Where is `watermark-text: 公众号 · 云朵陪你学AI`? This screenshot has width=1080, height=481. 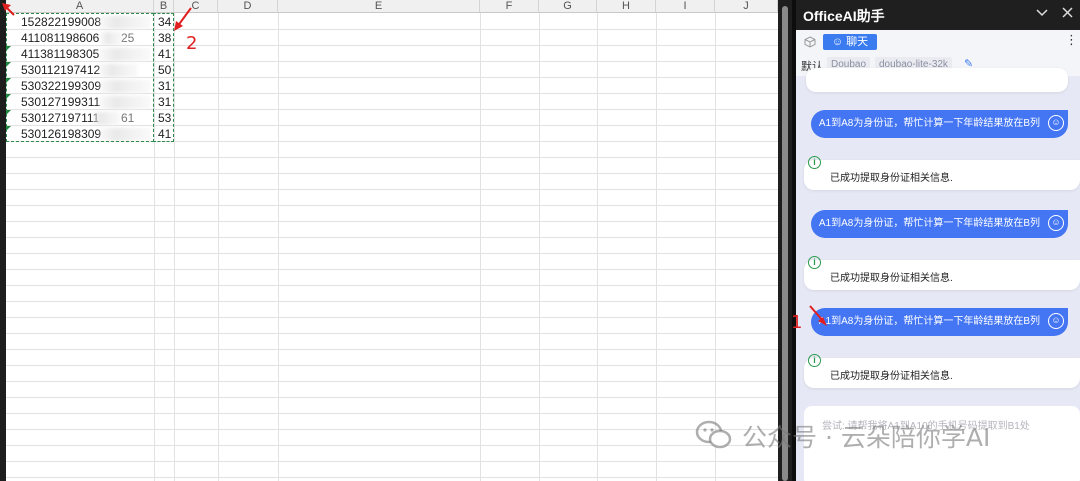
watermark-text: 公众号 · 云朵陪你学AI is located at coordinates (866, 437).